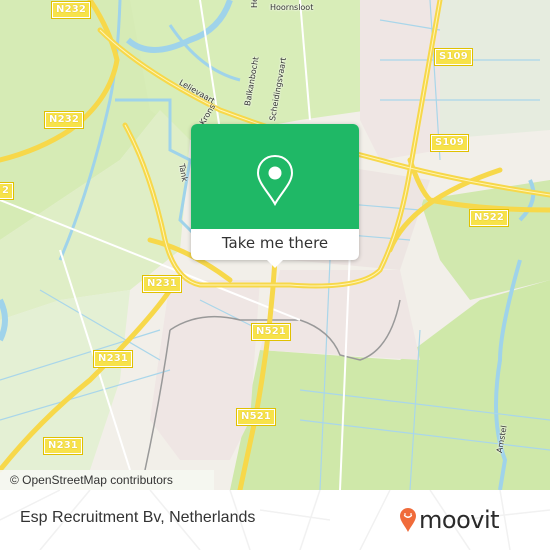  I want to click on location-pin-icon, so click(275, 180).